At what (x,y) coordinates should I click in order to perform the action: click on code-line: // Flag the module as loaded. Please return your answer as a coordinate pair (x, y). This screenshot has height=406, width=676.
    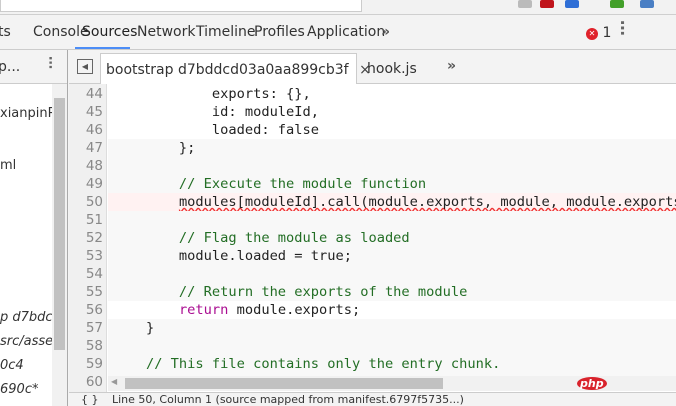
    Looking at the image, I should click on (392, 238).